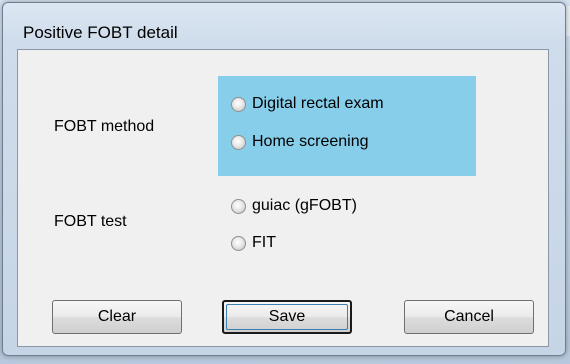 Image resolution: width=570 pixels, height=364 pixels. What do you see at coordinates (347, 126) in the screenshot?
I see `fobt-method-group: Digital rectal exam Home screening` at bounding box center [347, 126].